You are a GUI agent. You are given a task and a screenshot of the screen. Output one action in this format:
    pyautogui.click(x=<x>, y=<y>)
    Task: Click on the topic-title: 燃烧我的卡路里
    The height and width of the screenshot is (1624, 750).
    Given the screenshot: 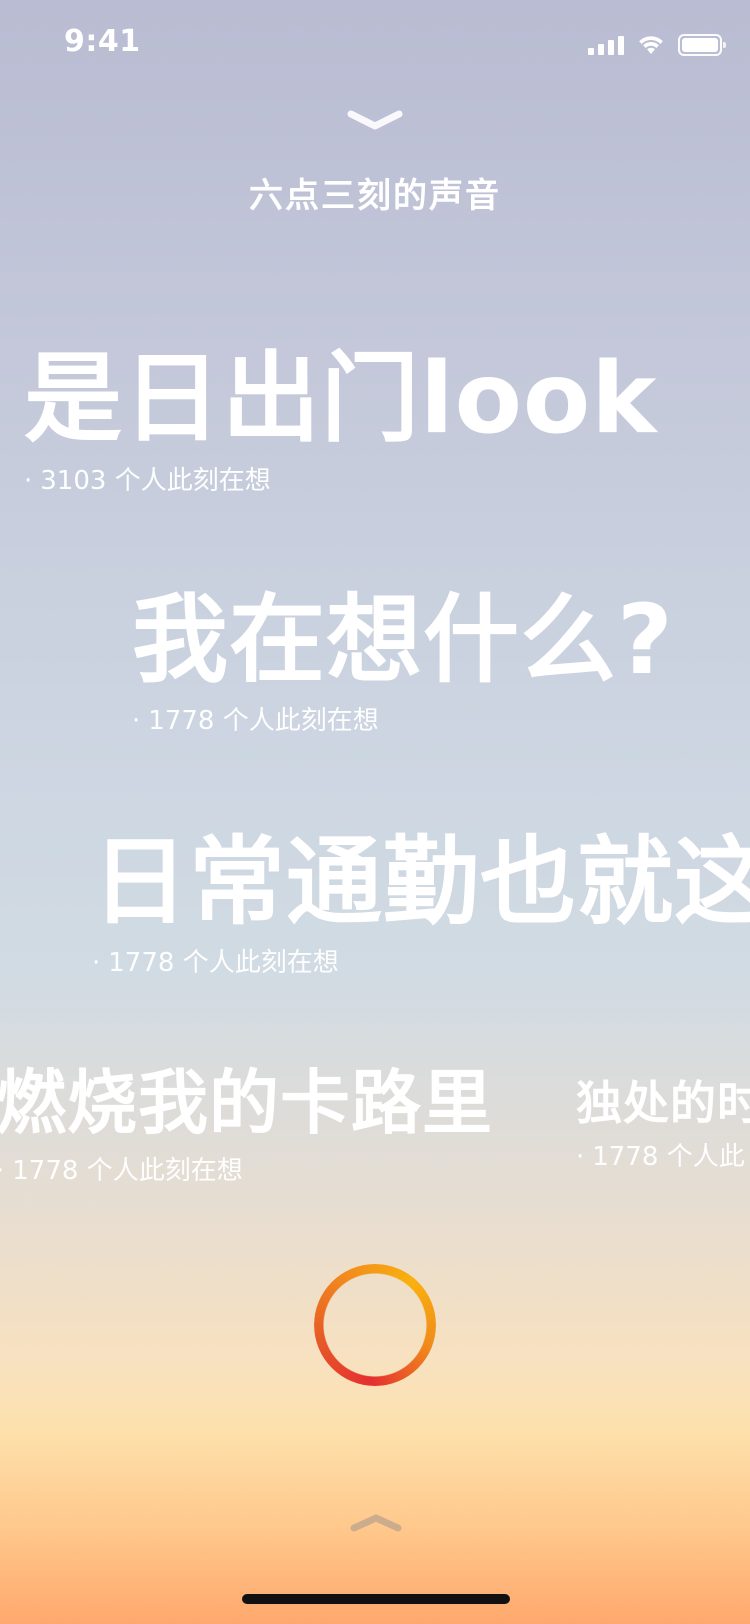 What is the action you would take?
    pyautogui.click(x=246, y=1103)
    